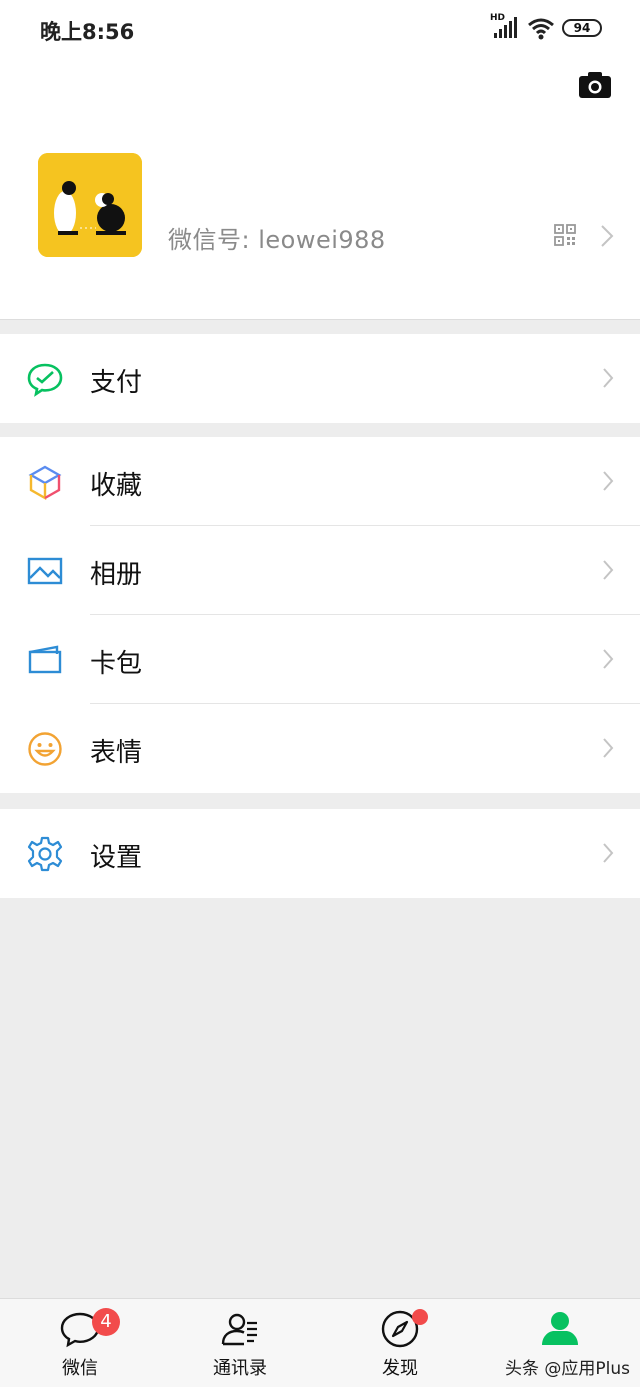  Describe the element at coordinates (320, 659) in the screenshot. I see `menu-item-card-wallet: 卡包` at that location.